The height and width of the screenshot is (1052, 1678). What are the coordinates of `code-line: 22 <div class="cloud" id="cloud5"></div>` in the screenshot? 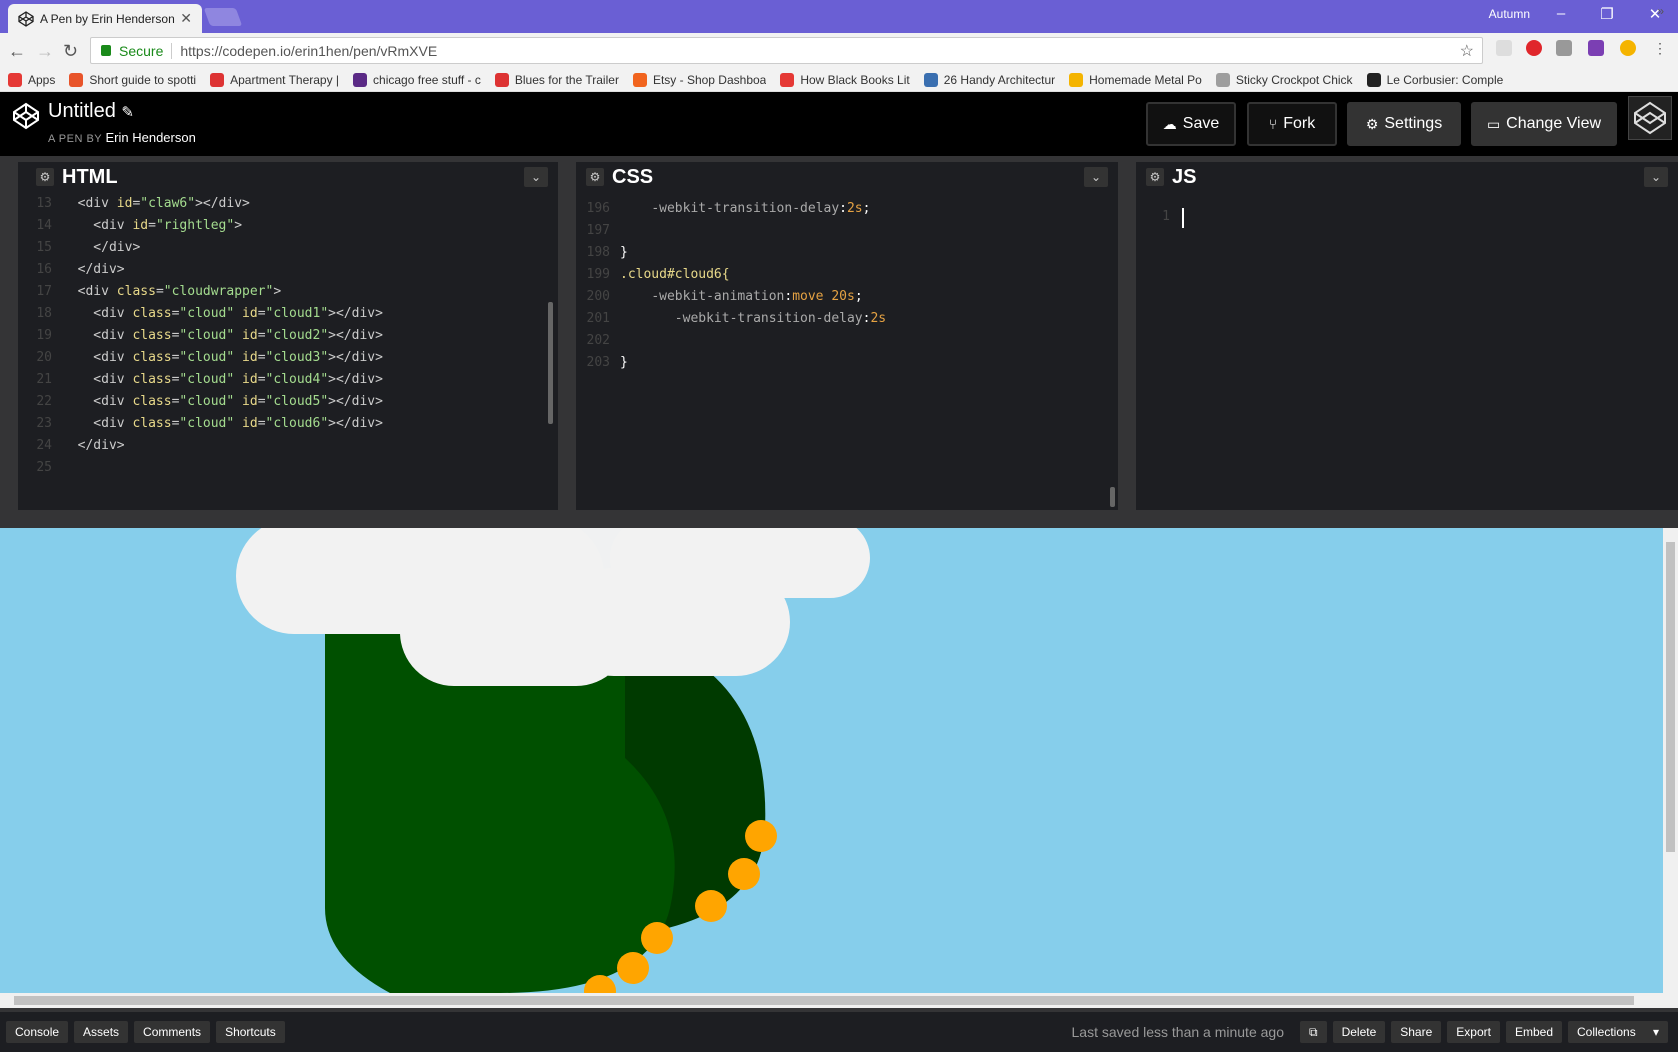 It's located at (288, 402).